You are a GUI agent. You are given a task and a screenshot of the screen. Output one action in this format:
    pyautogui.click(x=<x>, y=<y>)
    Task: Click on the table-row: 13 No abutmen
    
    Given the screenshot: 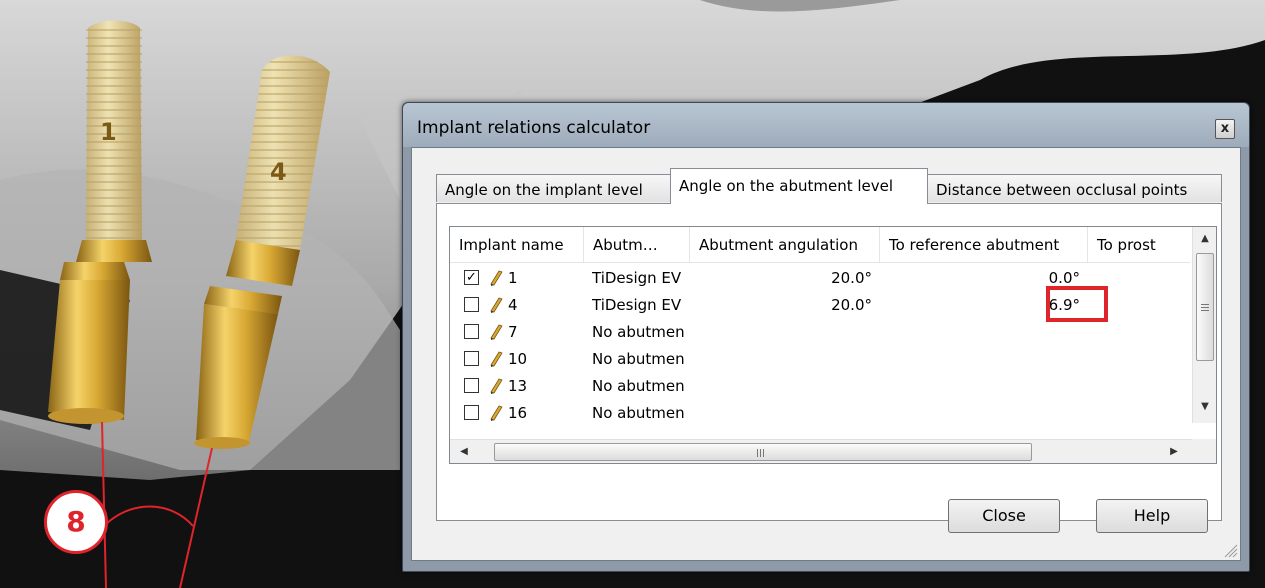 What is the action you would take?
    pyautogui.click(x=820, y=386)
    